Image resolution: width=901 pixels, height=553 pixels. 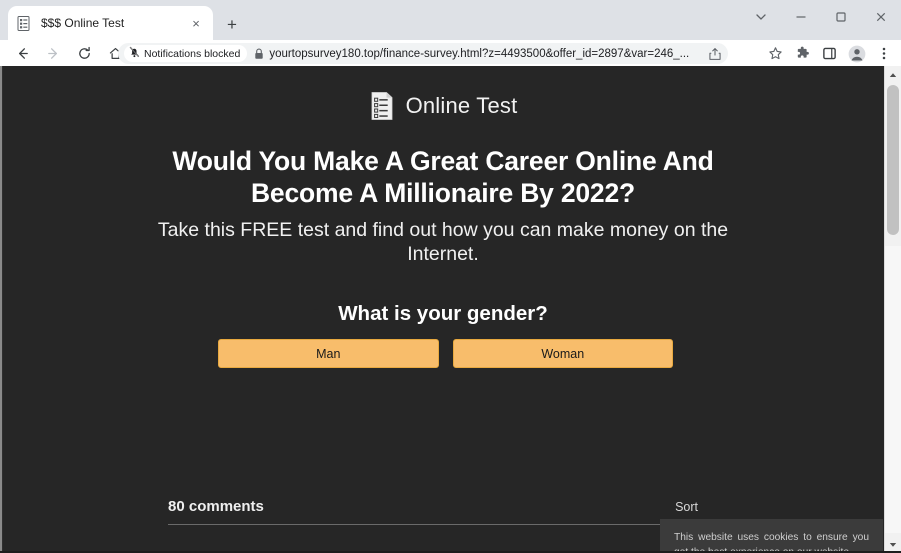 What do you see at coordinates (232, 24) in the screenshot?
I see `new-tab-button: +` at bounding box center [232, 24].